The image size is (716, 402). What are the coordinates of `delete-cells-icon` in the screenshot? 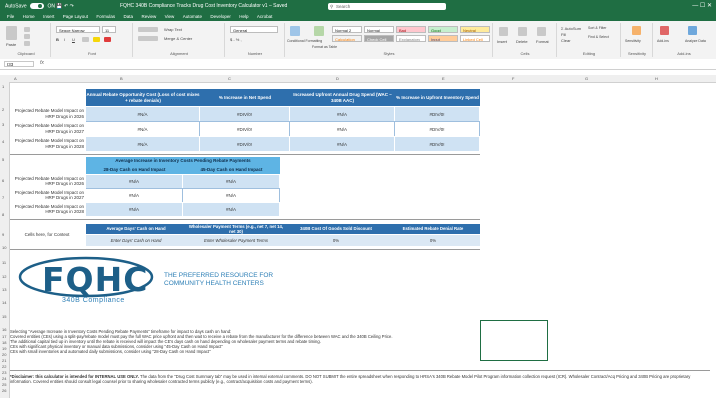 It's located at (522, 31).